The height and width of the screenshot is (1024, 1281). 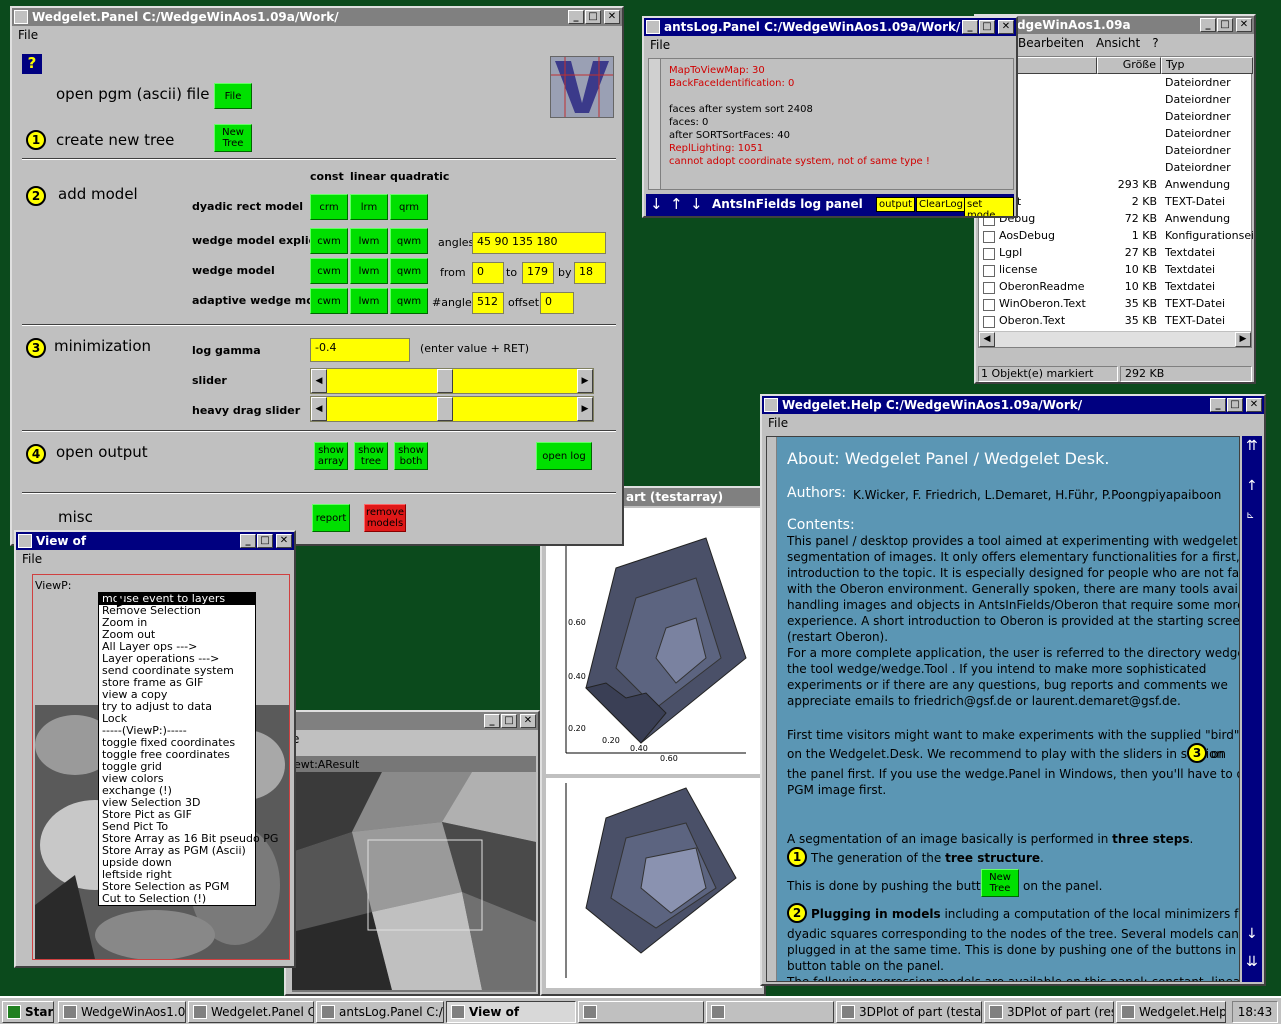 What do you see at coordinates (369, 301) in the screenshot?
I see `lwm-adaptive-button: lwm` at bounding box center [369, 301].